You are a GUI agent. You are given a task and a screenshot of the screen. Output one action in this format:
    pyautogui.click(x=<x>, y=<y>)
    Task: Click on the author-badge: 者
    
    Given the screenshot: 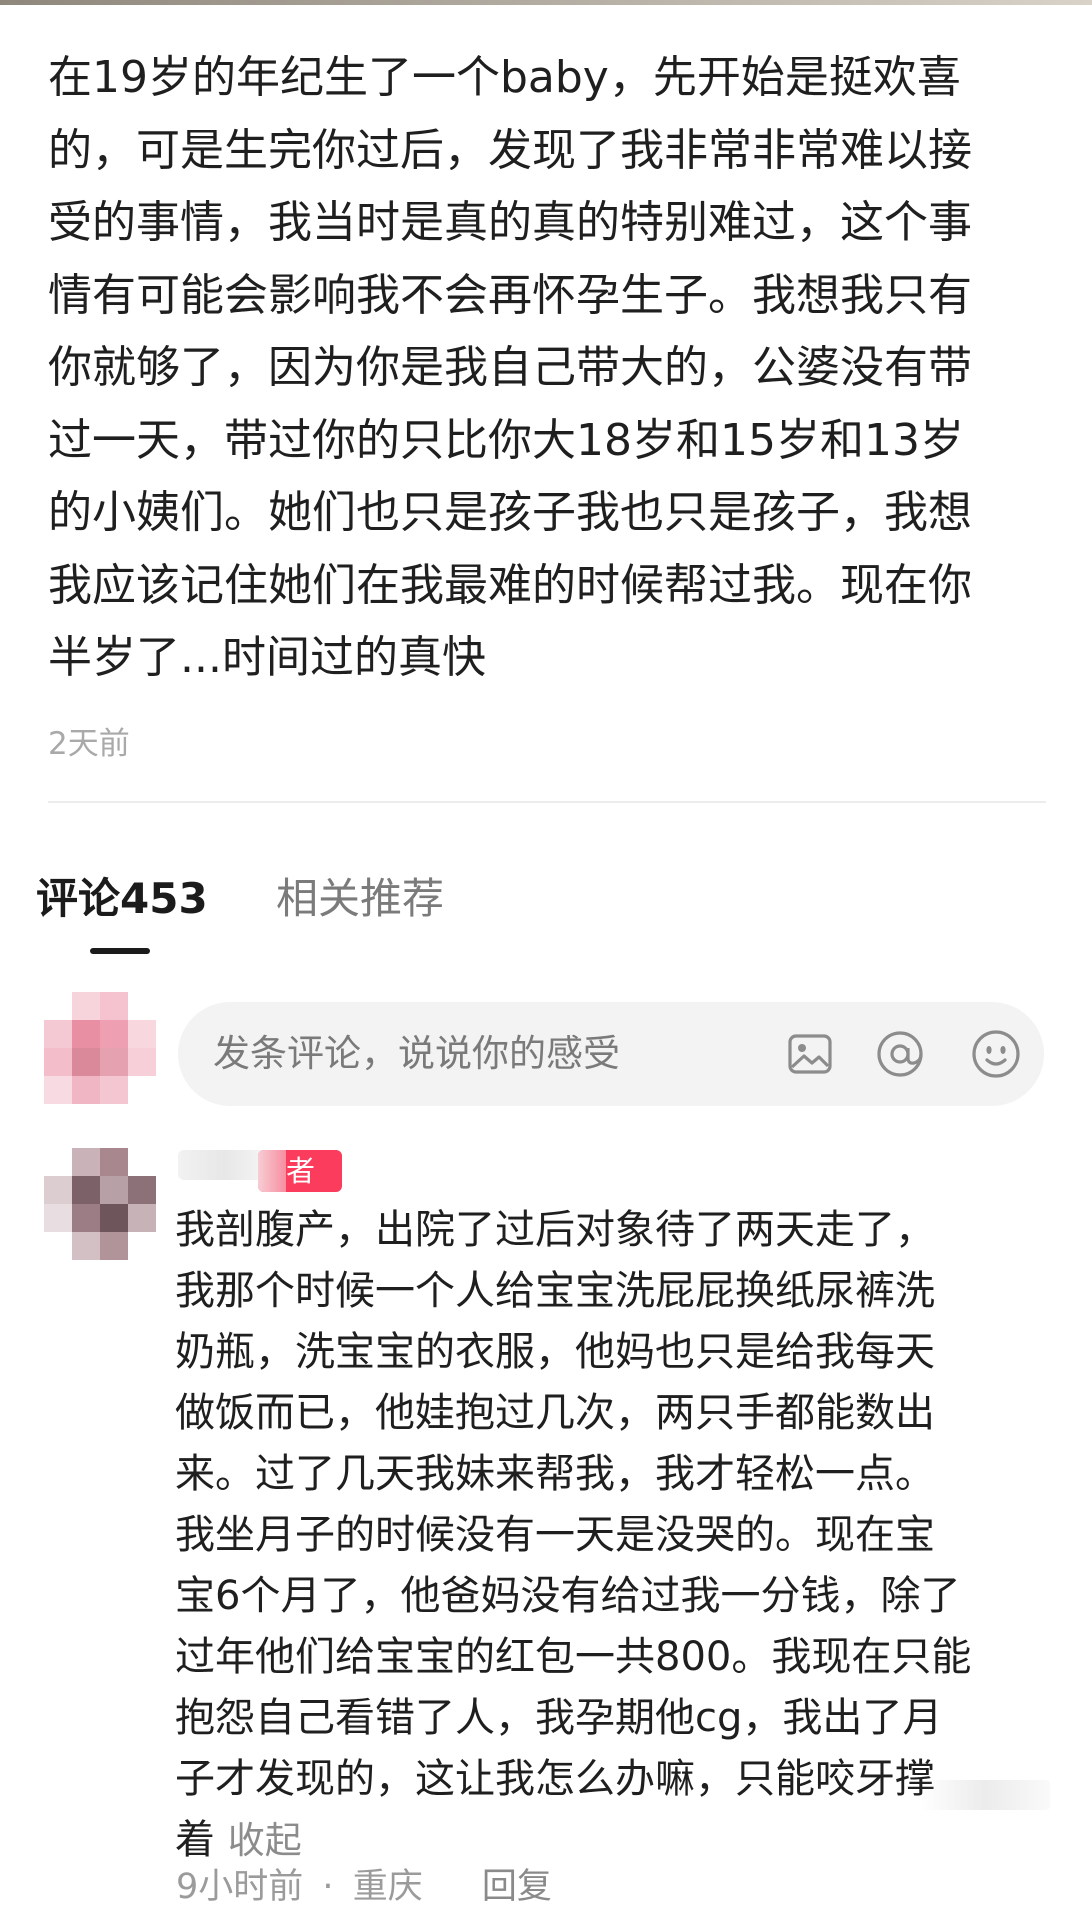 What is the action you would take?
    pyautogui.click(x=300, y=1171)
    